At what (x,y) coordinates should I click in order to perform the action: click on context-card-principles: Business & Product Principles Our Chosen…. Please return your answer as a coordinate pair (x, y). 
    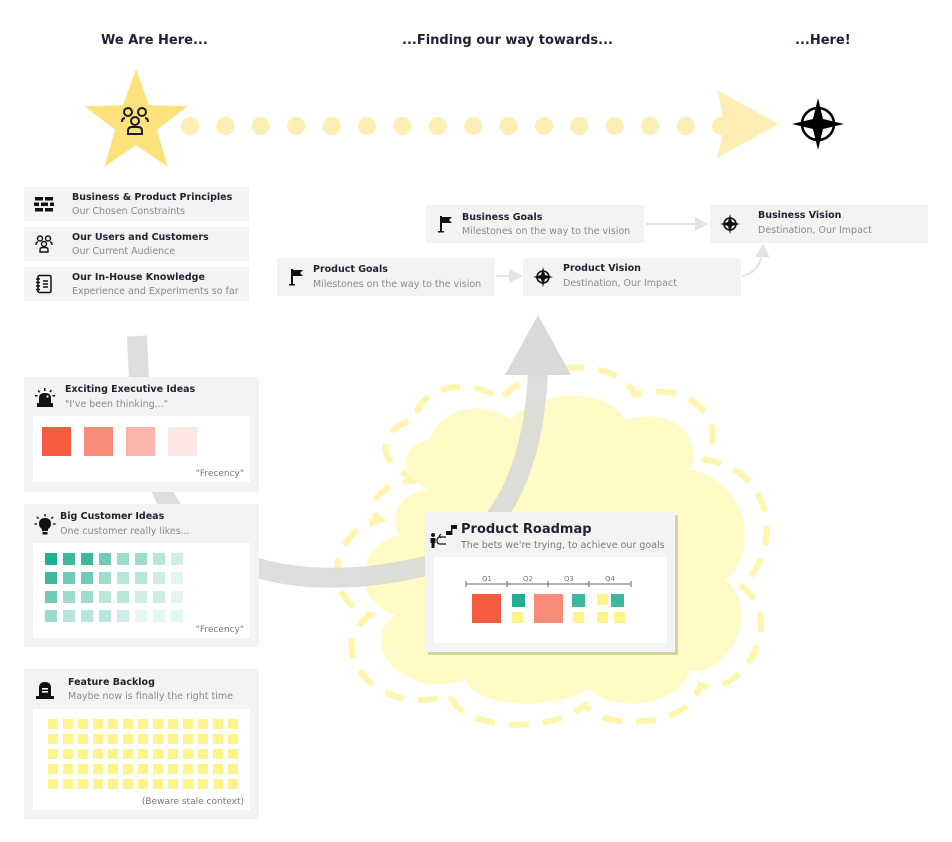
    Looking at the image, I should click on (136, 204).